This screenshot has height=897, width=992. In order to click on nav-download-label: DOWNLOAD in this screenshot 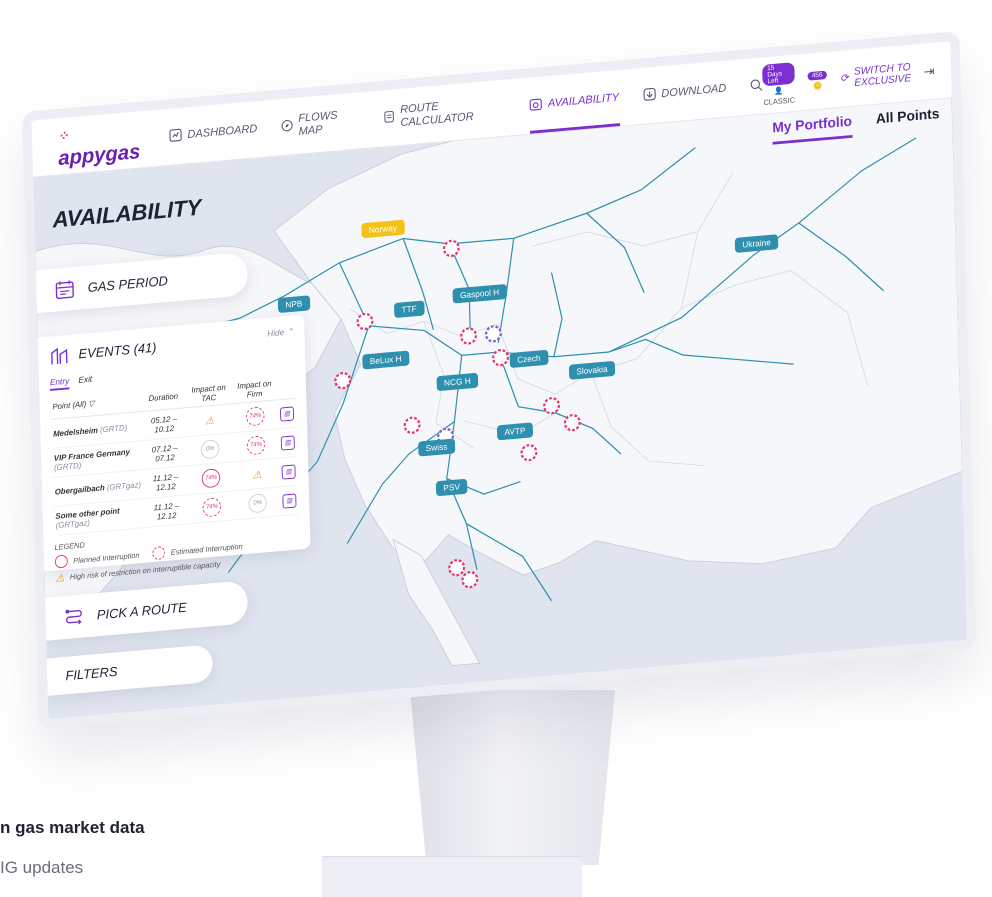, I will do `click(694, 90)`.